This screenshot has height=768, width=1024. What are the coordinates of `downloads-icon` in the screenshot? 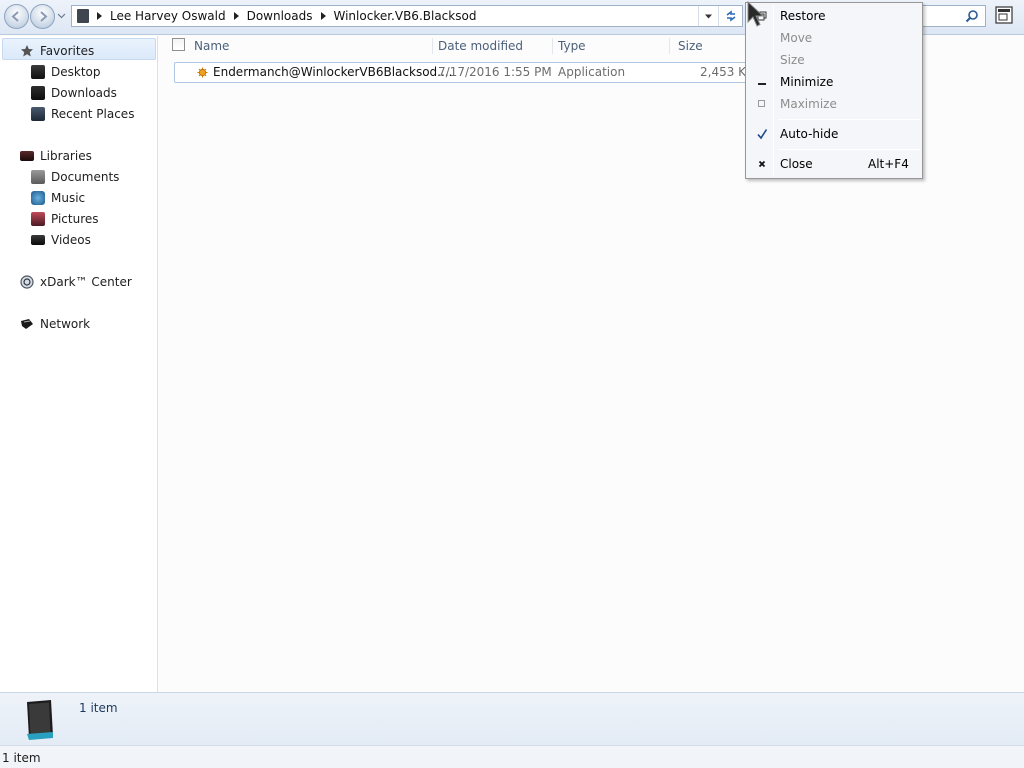 It's located at (38, 92).